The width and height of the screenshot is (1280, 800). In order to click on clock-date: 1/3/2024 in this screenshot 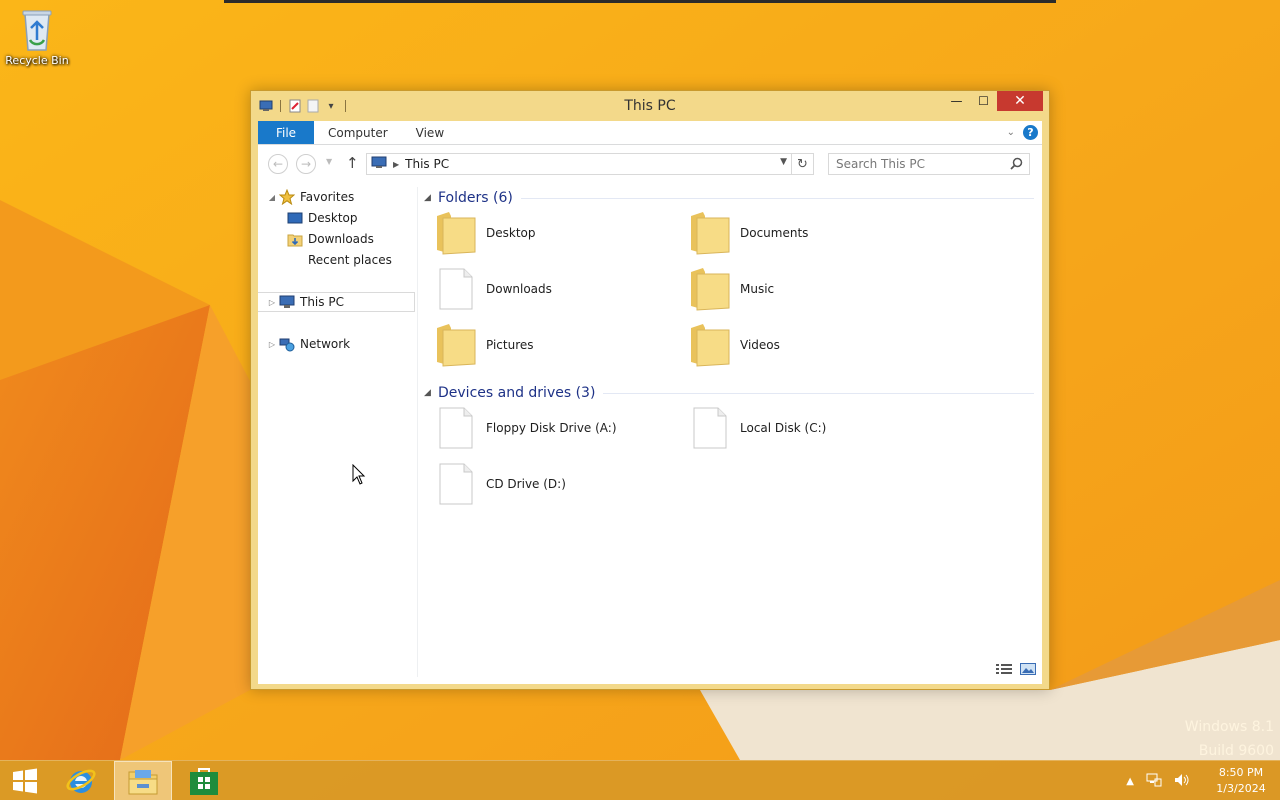, I will do `click(1241, 788)`.